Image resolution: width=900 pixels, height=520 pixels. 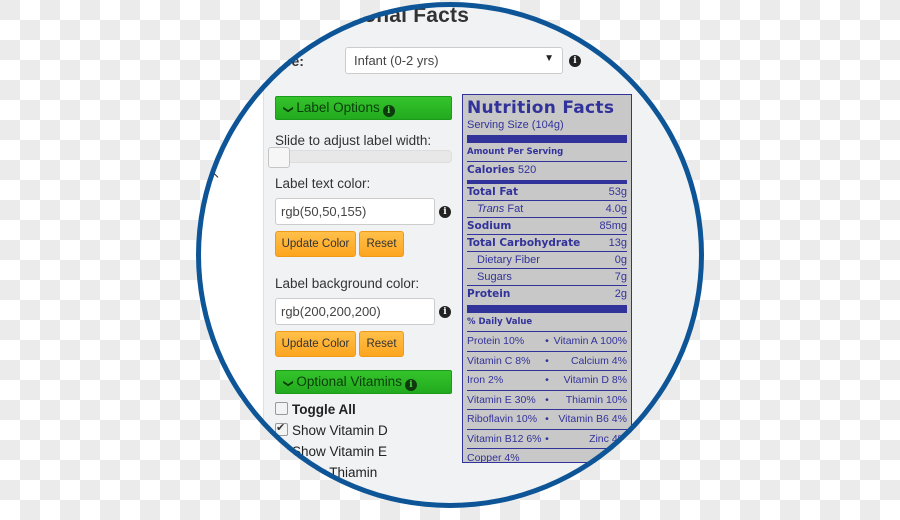 I want to click on nutrient-row: Total Fat 53g, so click(x=547, y=192).